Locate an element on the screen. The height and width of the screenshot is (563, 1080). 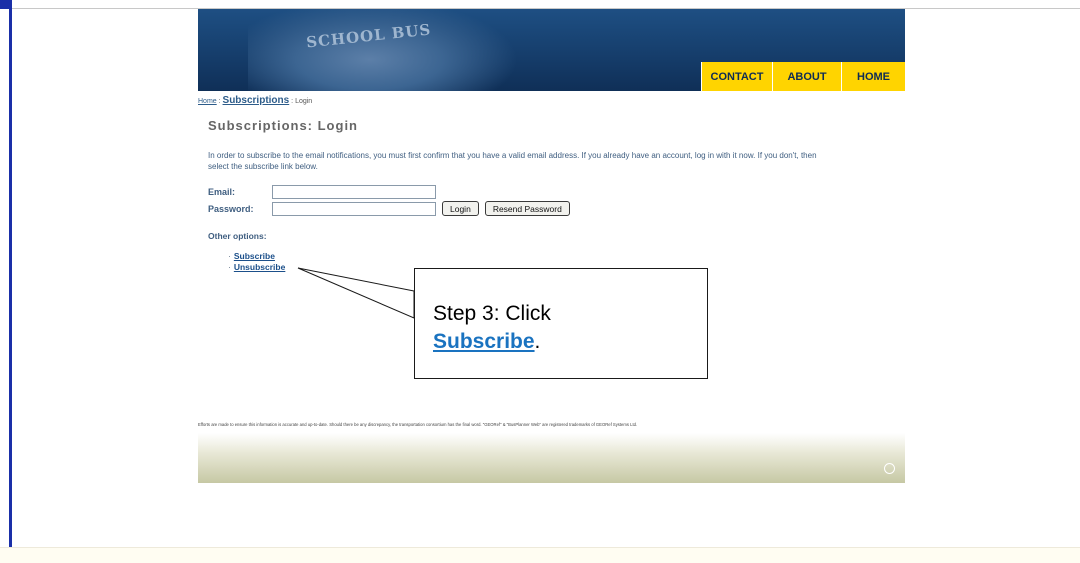
callout-text: Step 3: Click Subscribe. is located at coordinates (492, 328).